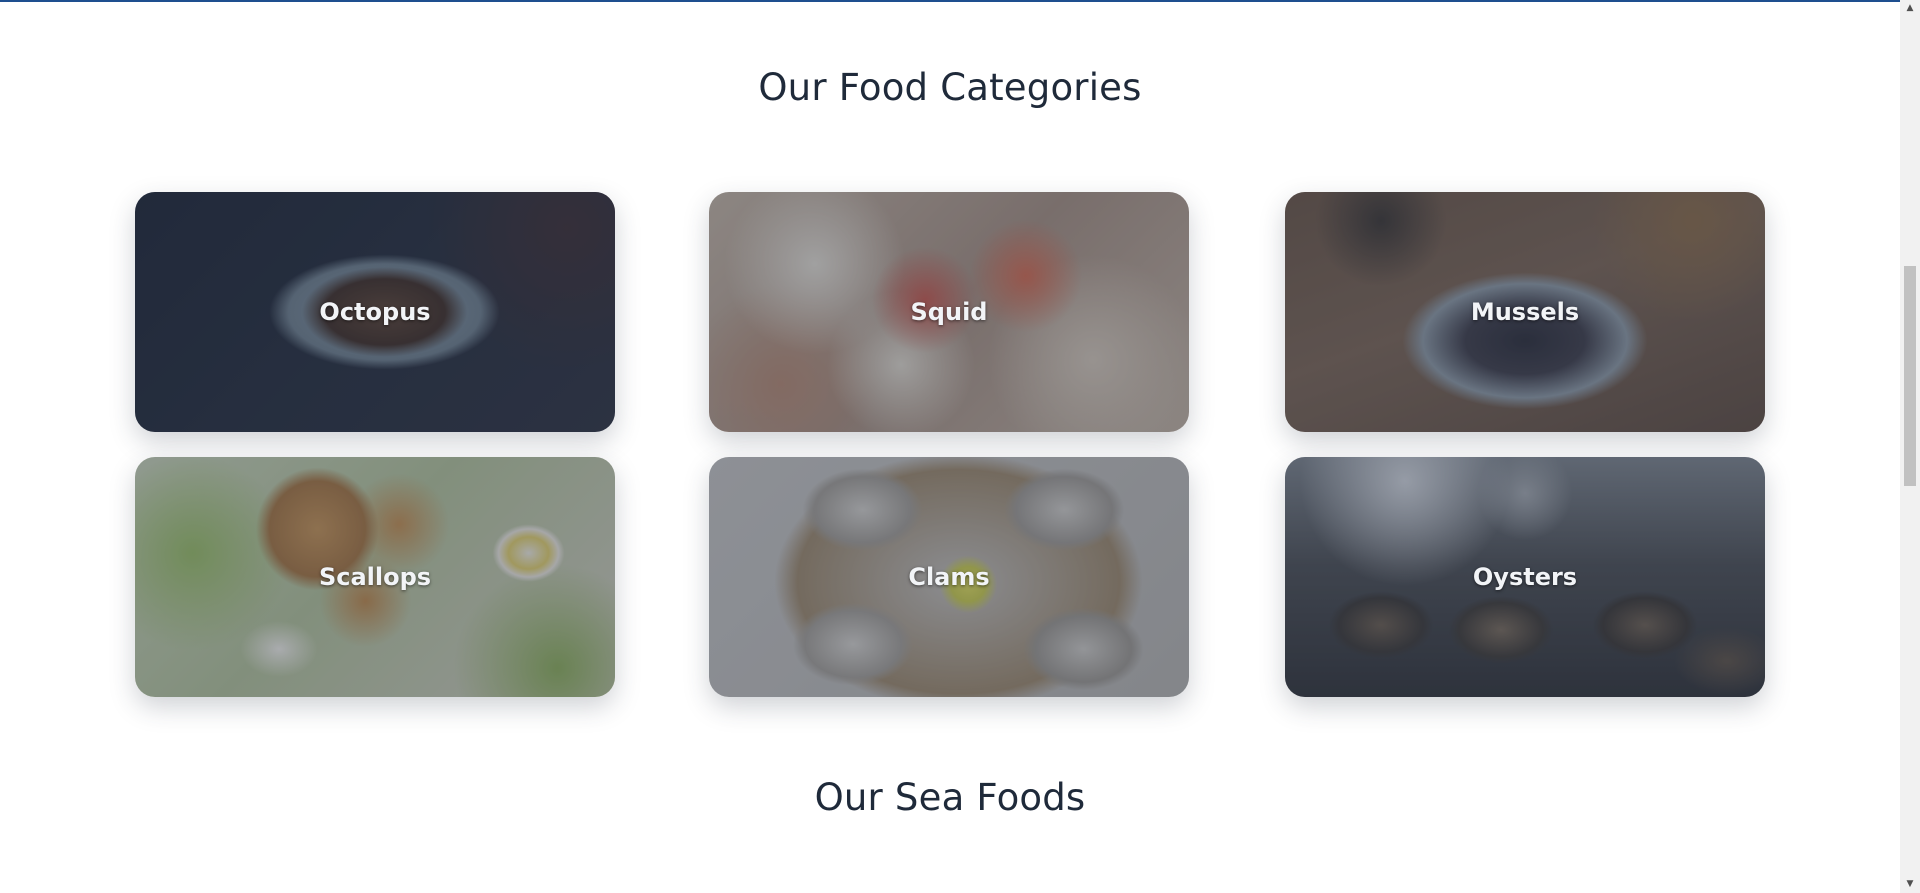 This screenshot has width=1920, height=893. I want to click on category-label: Scallops, so click(375, 577).